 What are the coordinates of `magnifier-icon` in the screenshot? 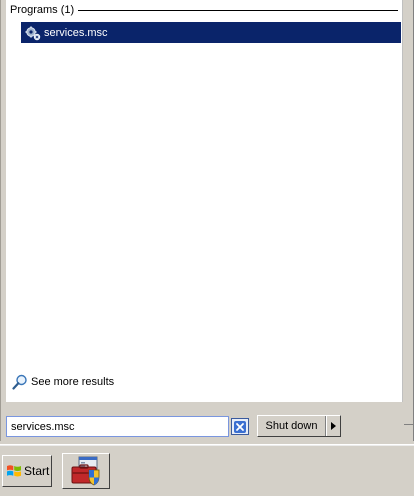 It's located at (19, 382).